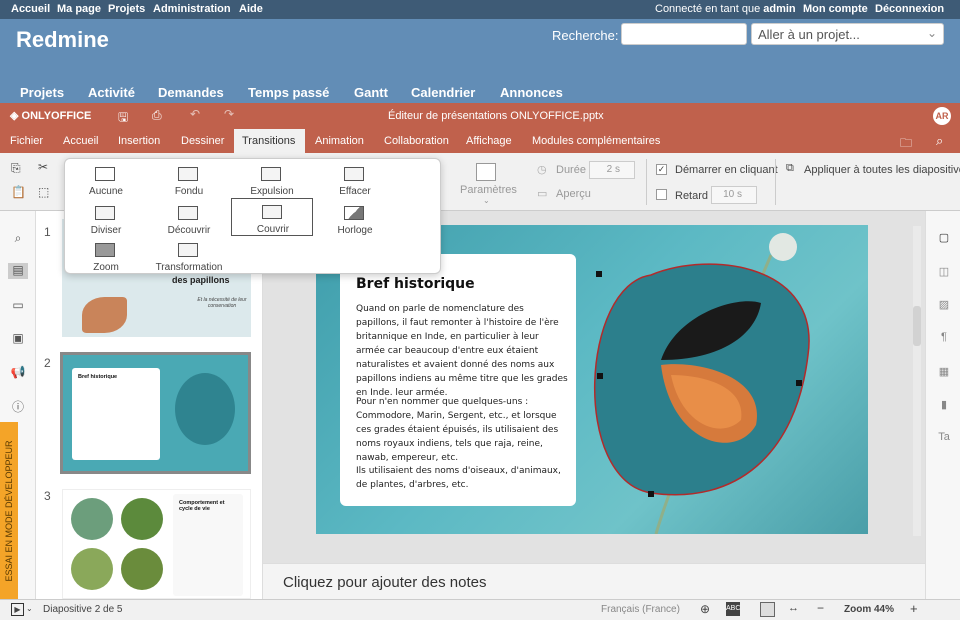 The image size is (960, 620). I want to click on notes-area: Cliquez pour ajouter des notes, so click(594, 581).